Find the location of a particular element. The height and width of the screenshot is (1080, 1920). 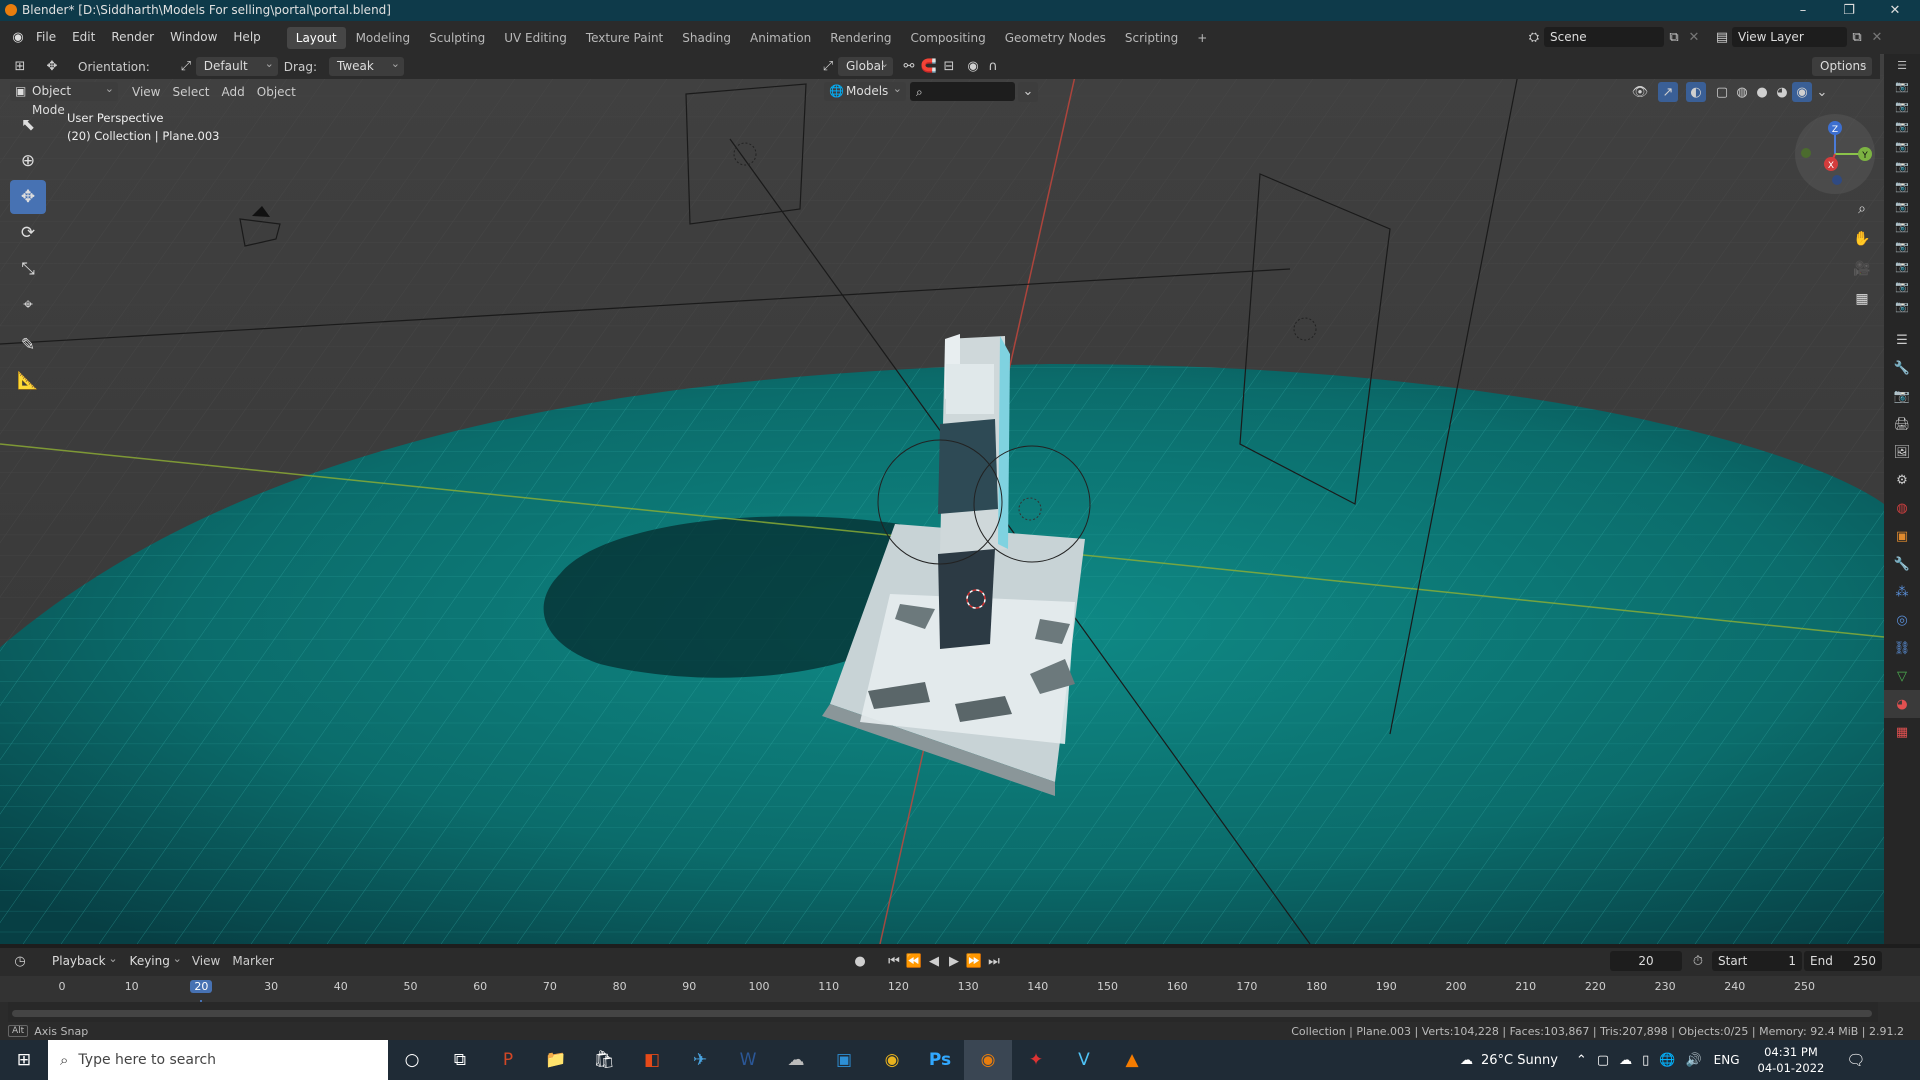

tab-compositing: Compositing is located at coordinates (947, 38).